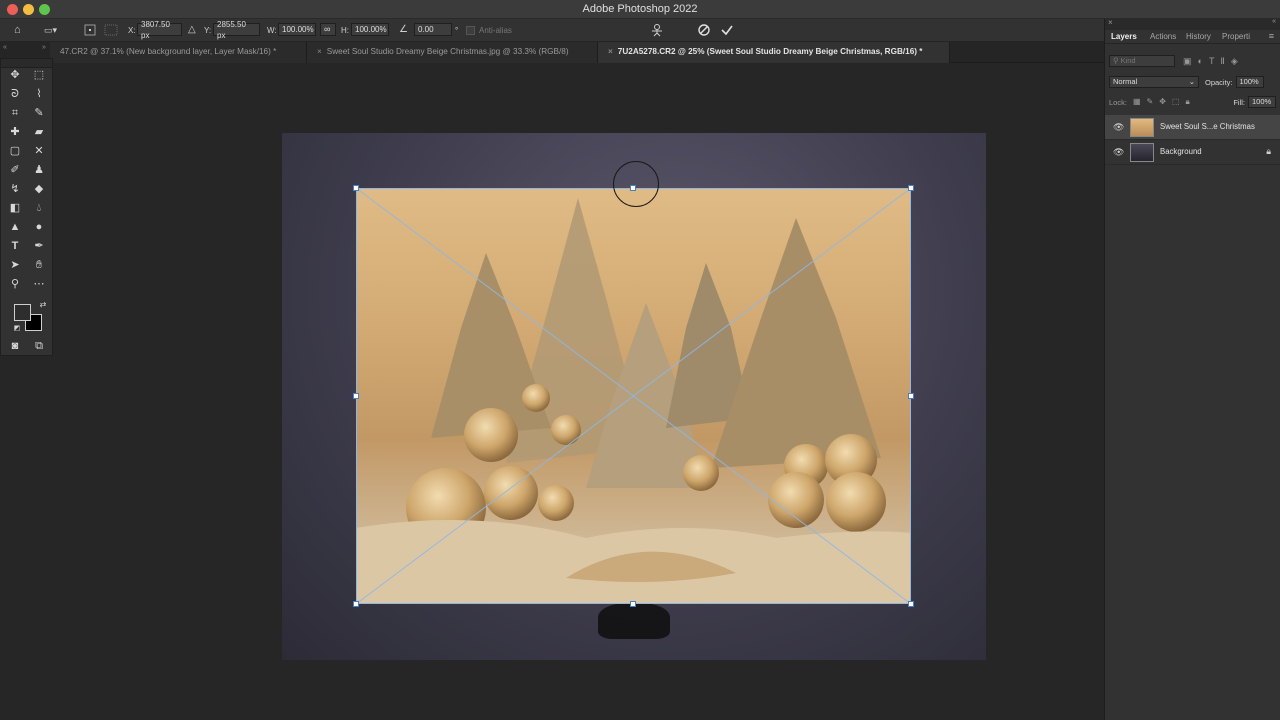 The image size is (1280, 720). What do you see at coordinates (356, 188) in the screenshot?
I see `transform-handle-top-left` at bounding box center [356, 188].